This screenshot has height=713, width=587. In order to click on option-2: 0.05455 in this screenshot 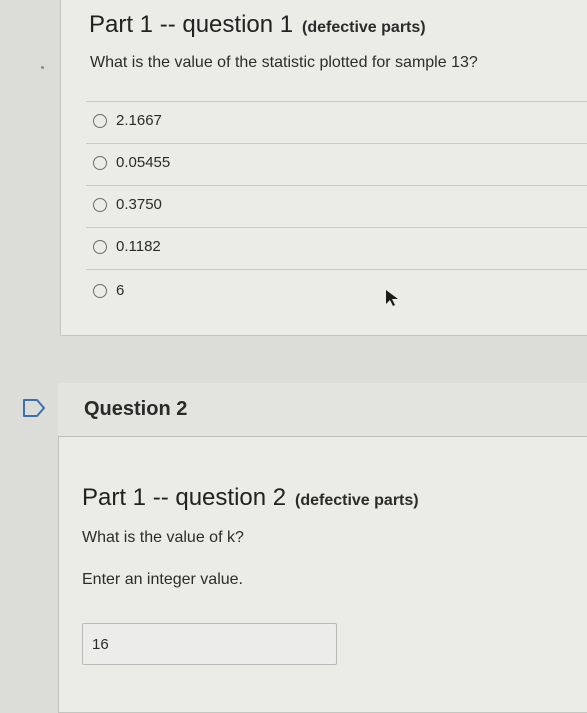, I will do `click(131, 162)`.